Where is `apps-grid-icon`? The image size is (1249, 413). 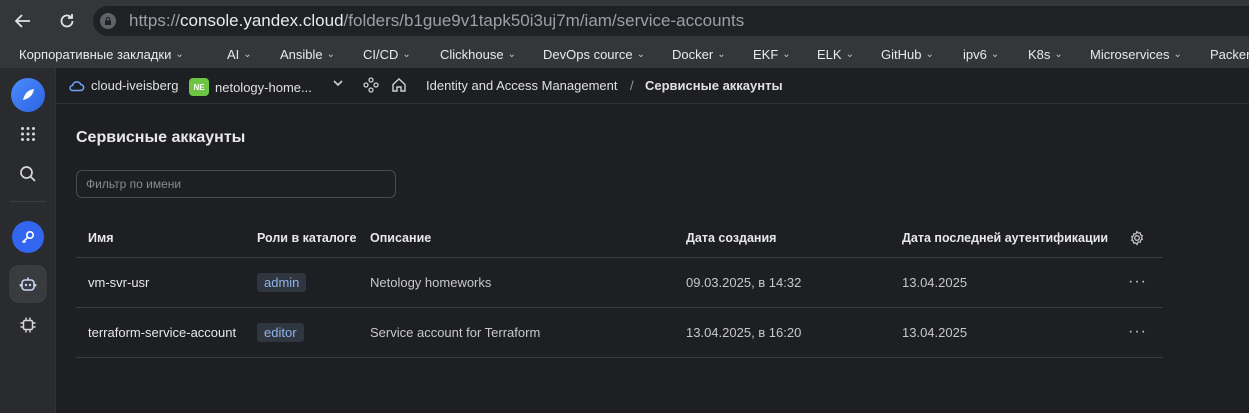
apps-grid-icon is located at coordinates (28, 134).